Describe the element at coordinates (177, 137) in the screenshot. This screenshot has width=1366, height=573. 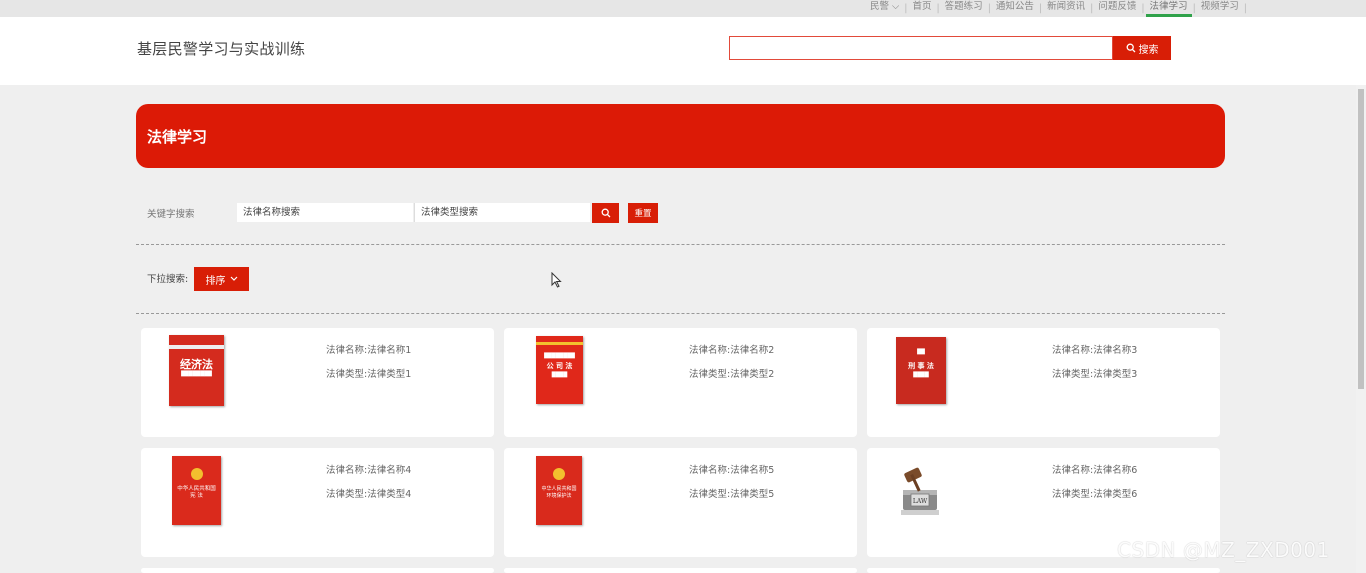
I see `page-title: 法律学习` at that location.